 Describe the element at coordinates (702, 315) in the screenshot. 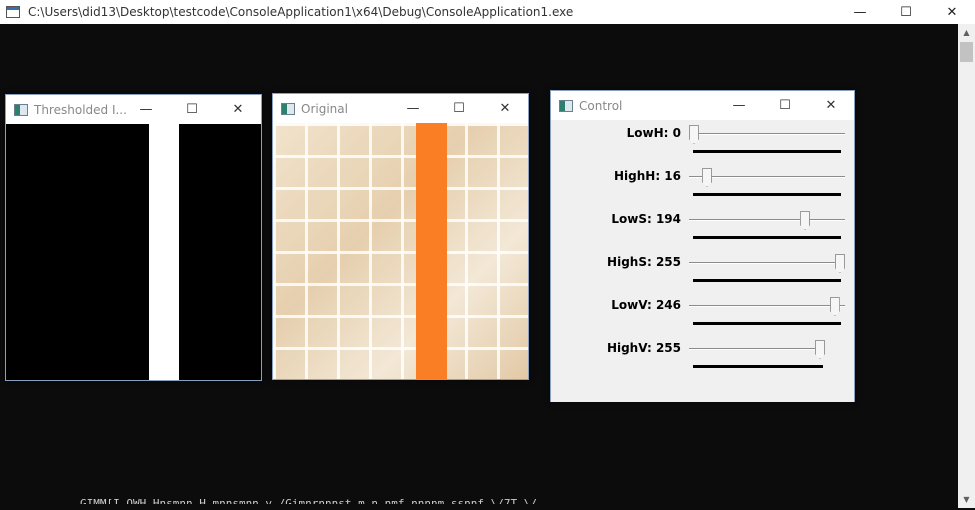

I see `trackbar-lowv: LowV: 246` at that location.